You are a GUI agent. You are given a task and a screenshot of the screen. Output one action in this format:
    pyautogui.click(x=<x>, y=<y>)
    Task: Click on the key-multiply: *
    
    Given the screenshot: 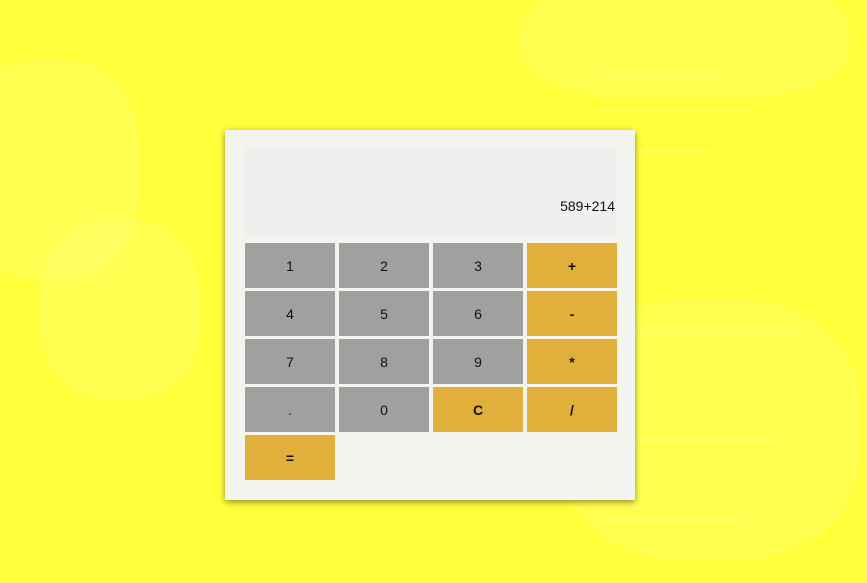 What is the action you would take?
    pyautogui.click(x=572, y=361)
    